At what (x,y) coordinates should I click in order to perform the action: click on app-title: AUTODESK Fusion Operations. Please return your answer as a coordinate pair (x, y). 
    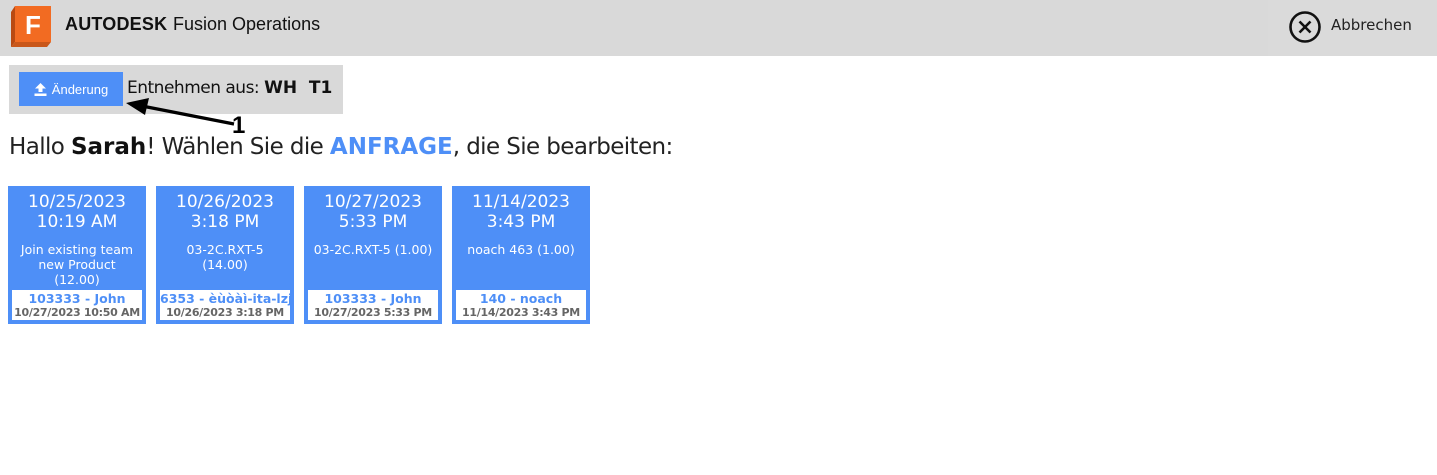
    Looking at the image, I should click on (192, 24).